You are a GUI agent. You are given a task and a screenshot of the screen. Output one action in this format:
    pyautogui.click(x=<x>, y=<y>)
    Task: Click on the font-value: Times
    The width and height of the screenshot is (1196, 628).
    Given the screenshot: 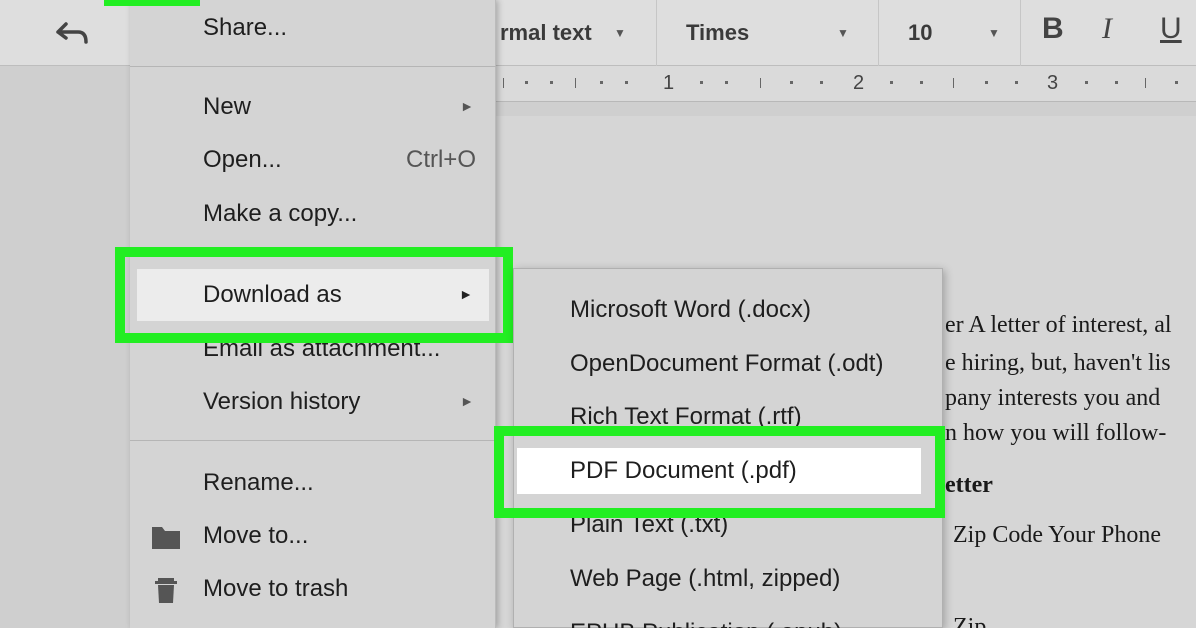 What is the action you would take?
    pyautogui.click(x=718, y=32)
    